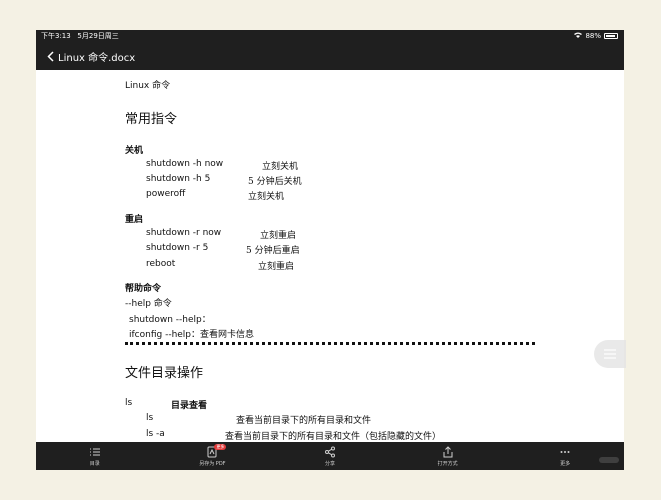  I want to click on cmd-text: reboot, so click(161, 264).